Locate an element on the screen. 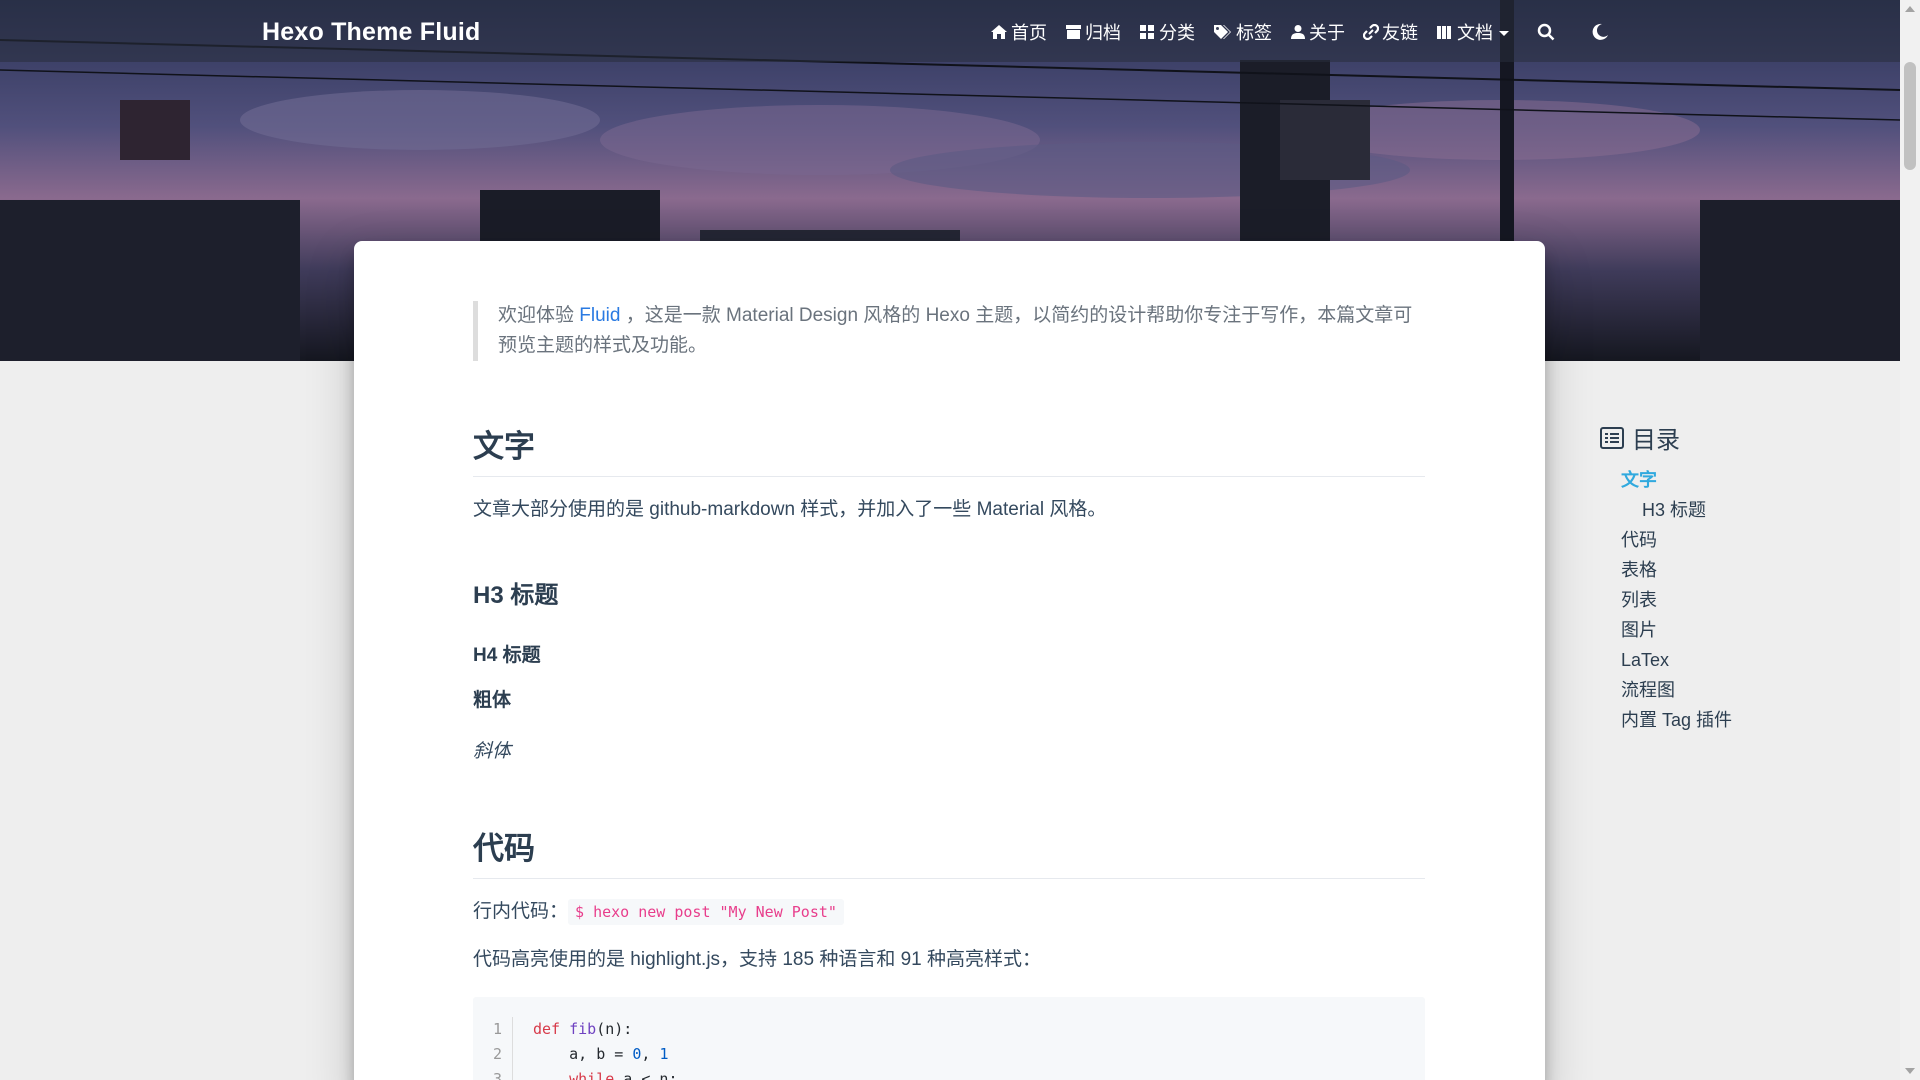 The image size is (1920, 1080). heading-h4: H4 标题 is located at coordinates (507, 655).